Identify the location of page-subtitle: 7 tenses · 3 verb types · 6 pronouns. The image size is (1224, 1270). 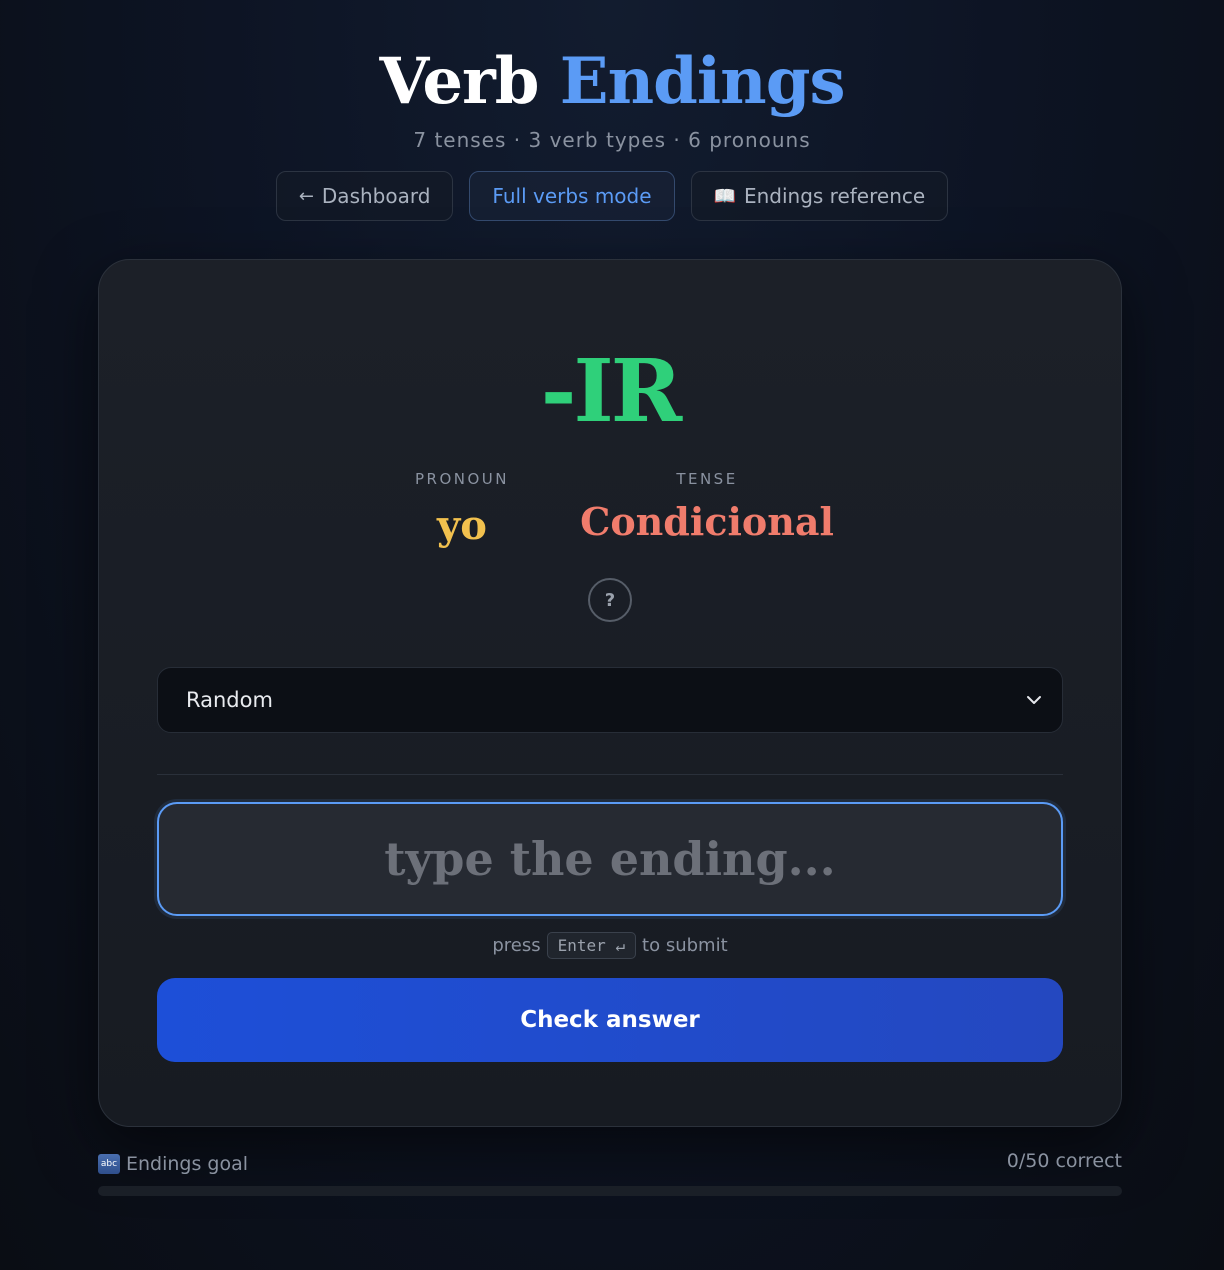
(612, 140).